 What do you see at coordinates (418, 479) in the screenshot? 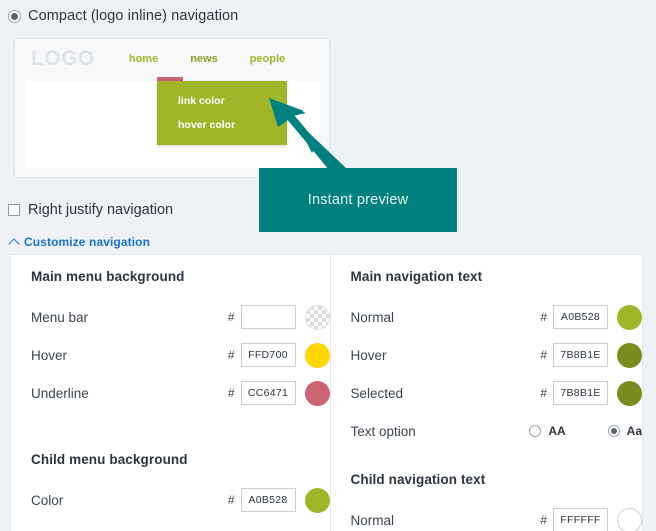
I see `group-title-child-navigation-text: Child navigation text` at bounding box center [418, 479].